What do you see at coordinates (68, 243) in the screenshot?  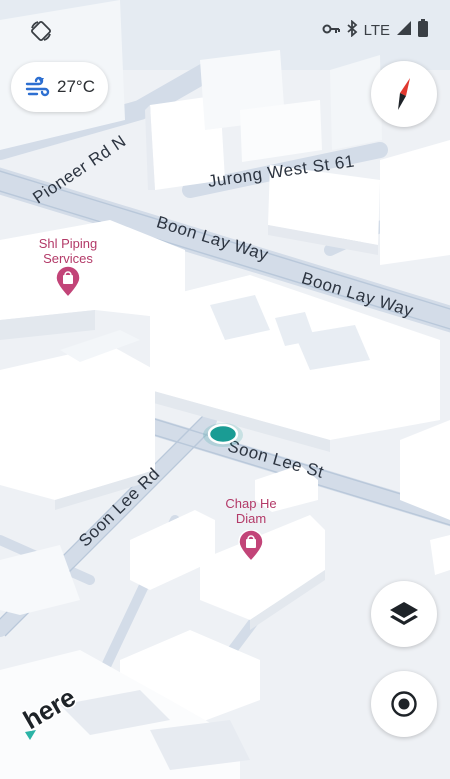 I see `poi-name-line1: Shl Piping` at bounding box center [68, 243].